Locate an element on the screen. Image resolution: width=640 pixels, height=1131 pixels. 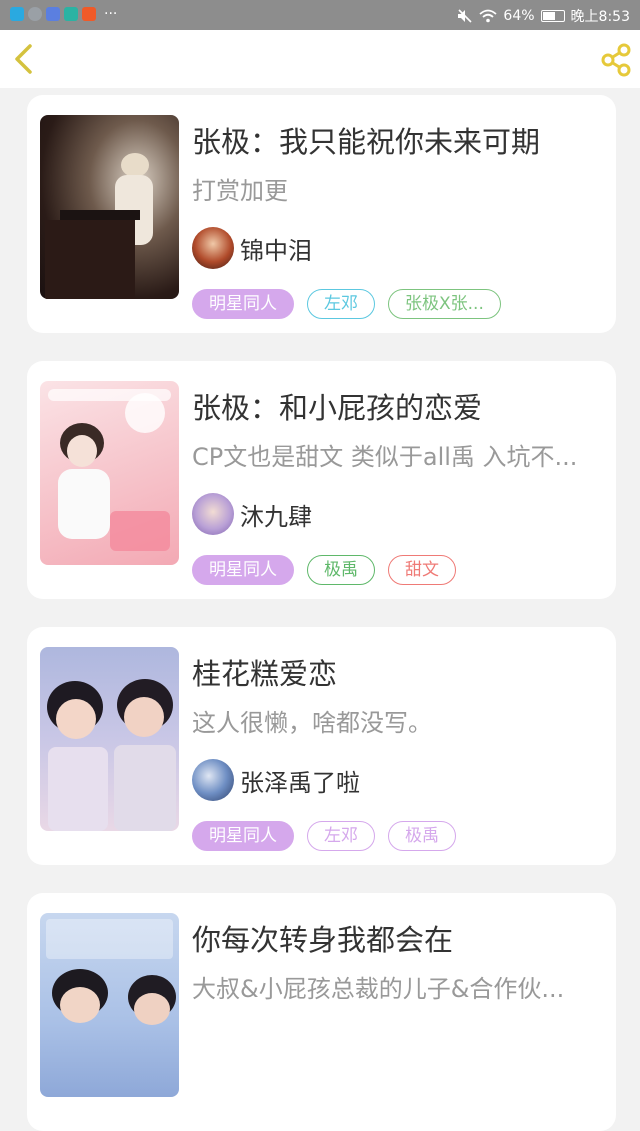
phone-app-icon is located at coordinates (71, 14).